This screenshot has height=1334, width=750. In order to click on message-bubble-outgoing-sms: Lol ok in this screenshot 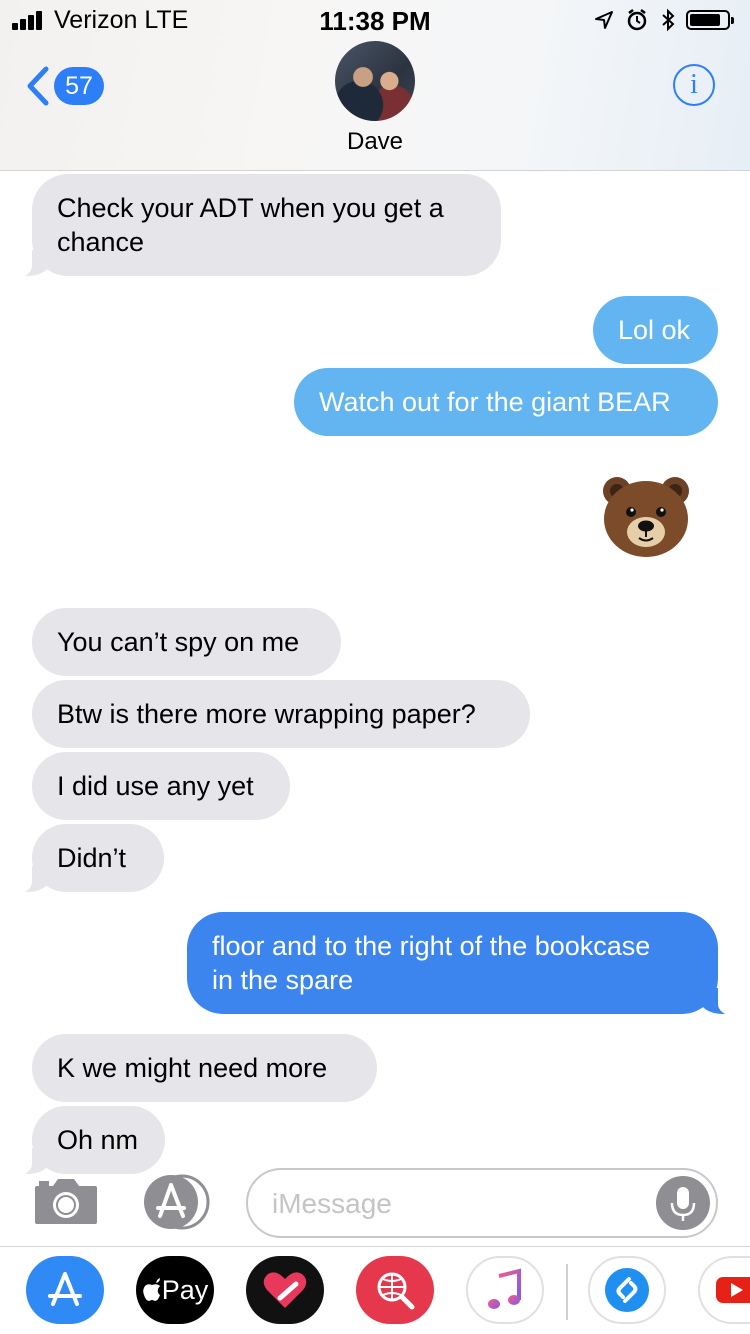, I will do `click(655, 330)`.